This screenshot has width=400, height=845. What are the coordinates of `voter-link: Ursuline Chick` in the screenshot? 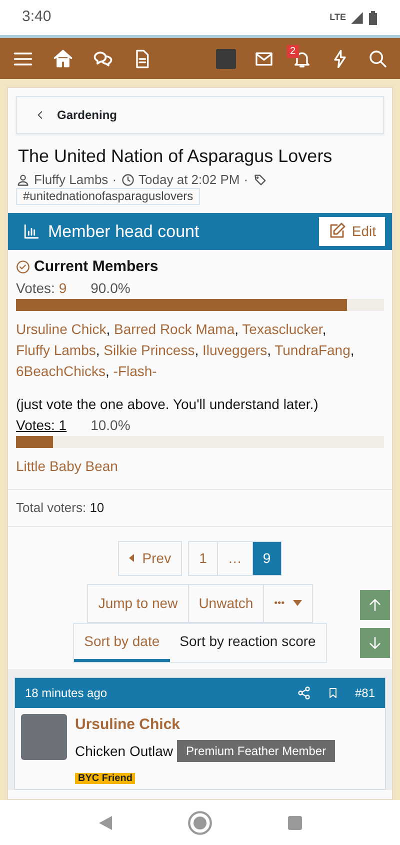 It's located at (61, 329).